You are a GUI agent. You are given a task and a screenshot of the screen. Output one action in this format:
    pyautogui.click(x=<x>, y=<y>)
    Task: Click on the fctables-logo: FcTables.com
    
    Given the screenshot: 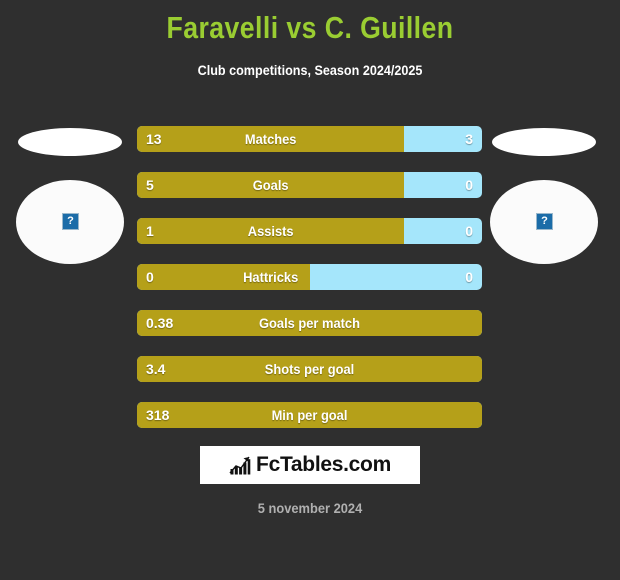 What is the action you would take?
    pyautogui.click(x=310, y=465)
    